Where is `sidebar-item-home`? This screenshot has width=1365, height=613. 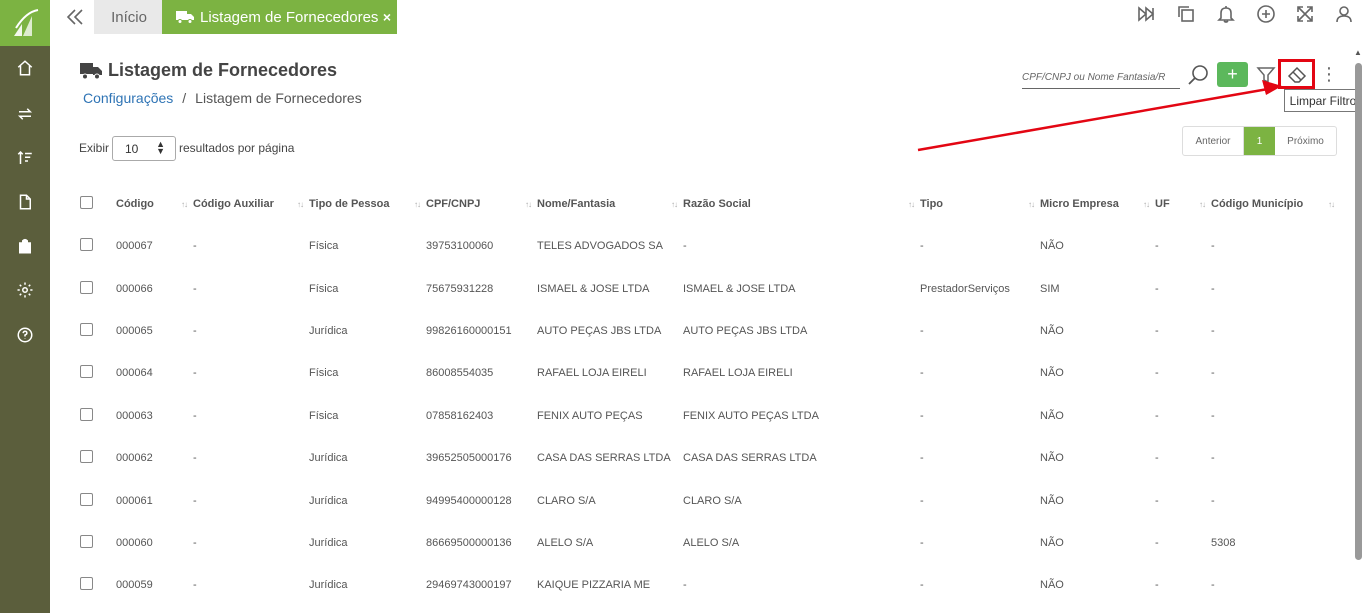 sidebar-item-home is located at coordinates (25, 68).